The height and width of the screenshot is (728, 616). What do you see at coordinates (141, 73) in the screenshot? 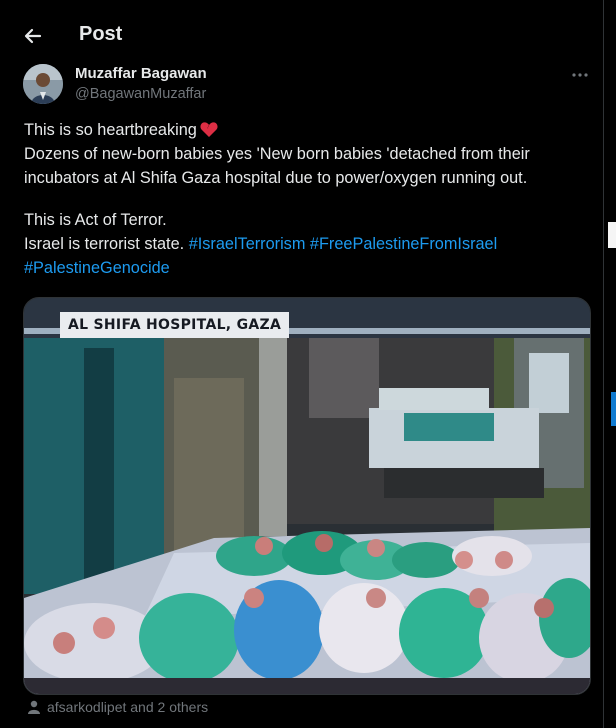
I see `author-name: Muzaffar Bagawan` at bounding box center [141, 73].